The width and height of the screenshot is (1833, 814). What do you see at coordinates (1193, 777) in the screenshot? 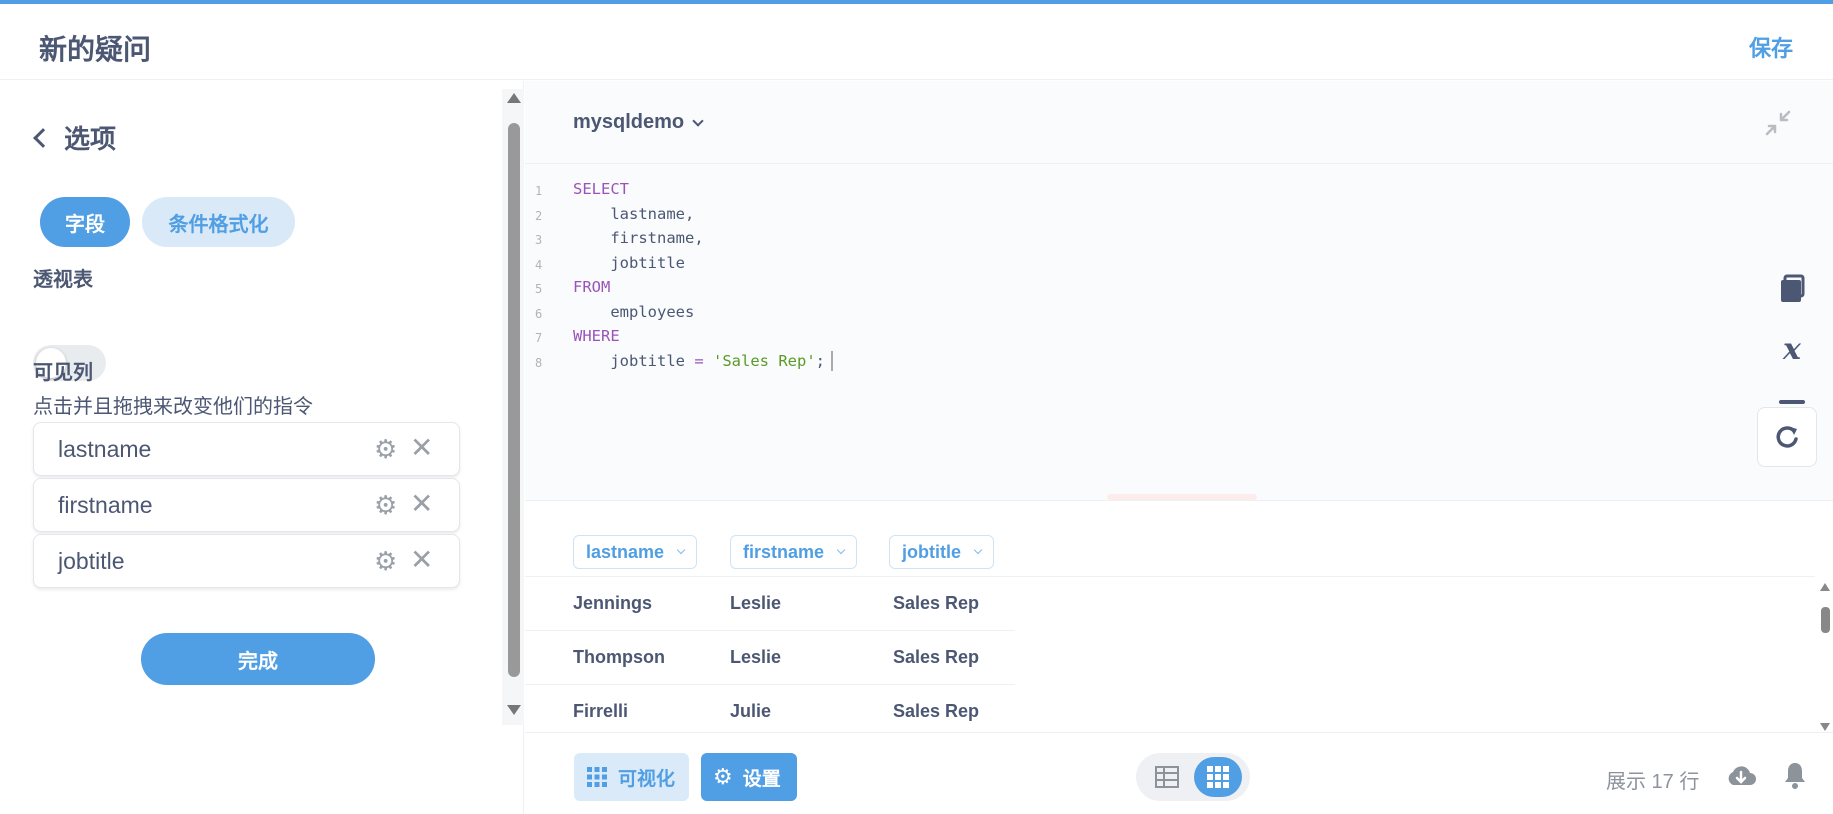
I see `view-toggle` at bounding box center [1193, 777].